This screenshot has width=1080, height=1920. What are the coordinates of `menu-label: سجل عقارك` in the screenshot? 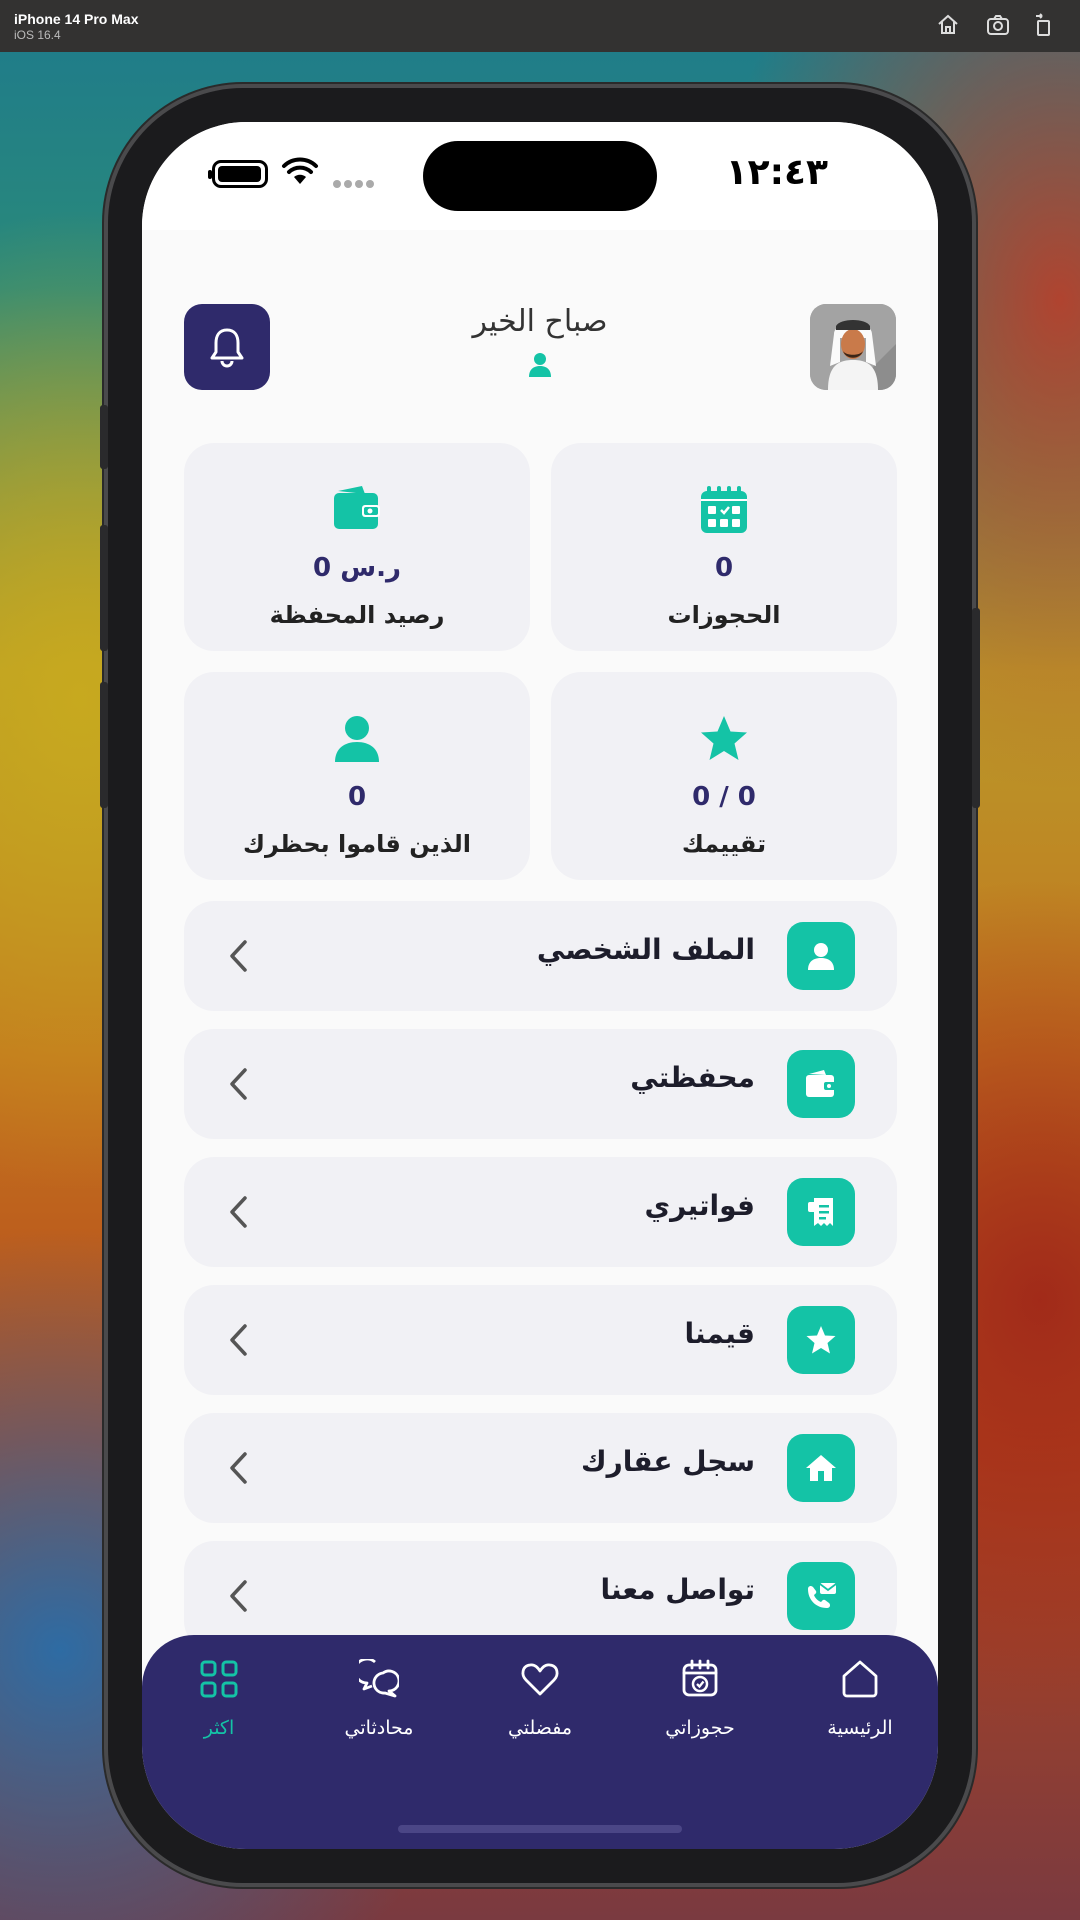 It's located at (667, 1461).